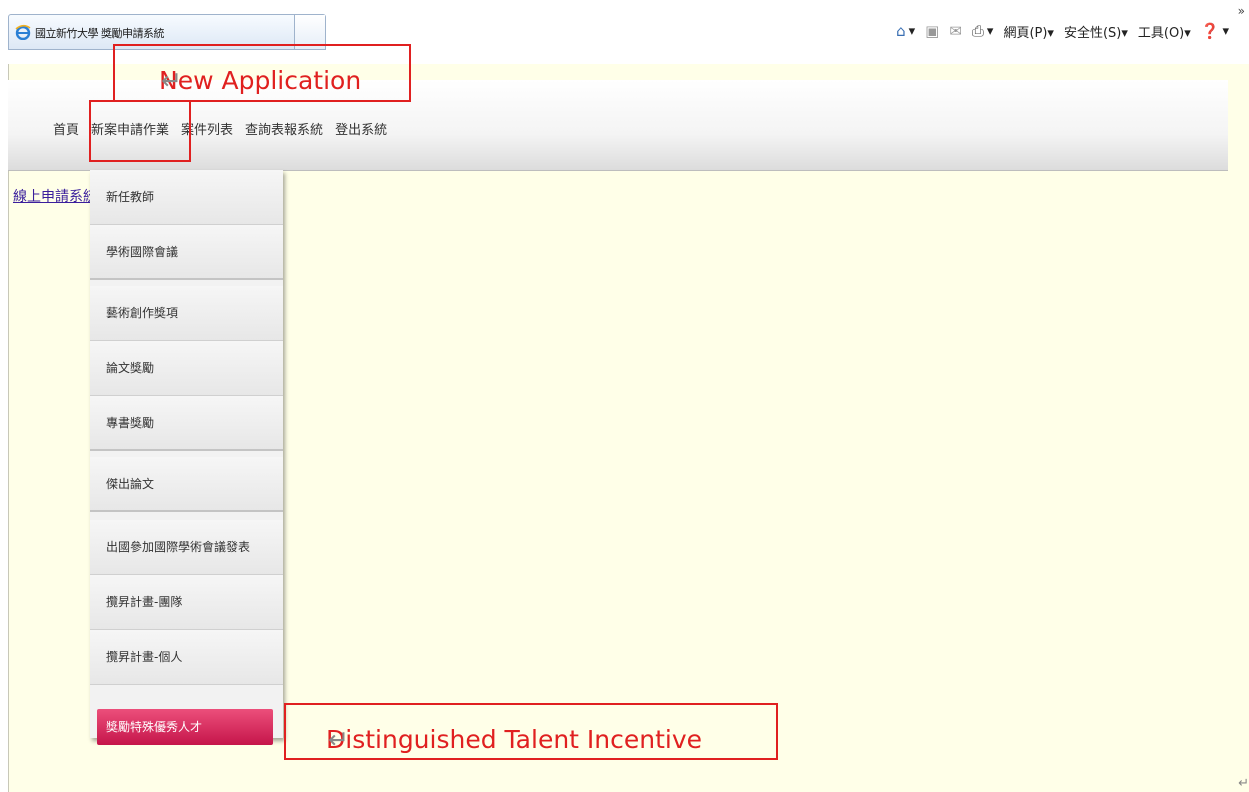 This screenshot has width=1249, height=792. I want to click on dropdown-item-intl-presentation: 出國參加國際學術會議發表, so click(186, 547).